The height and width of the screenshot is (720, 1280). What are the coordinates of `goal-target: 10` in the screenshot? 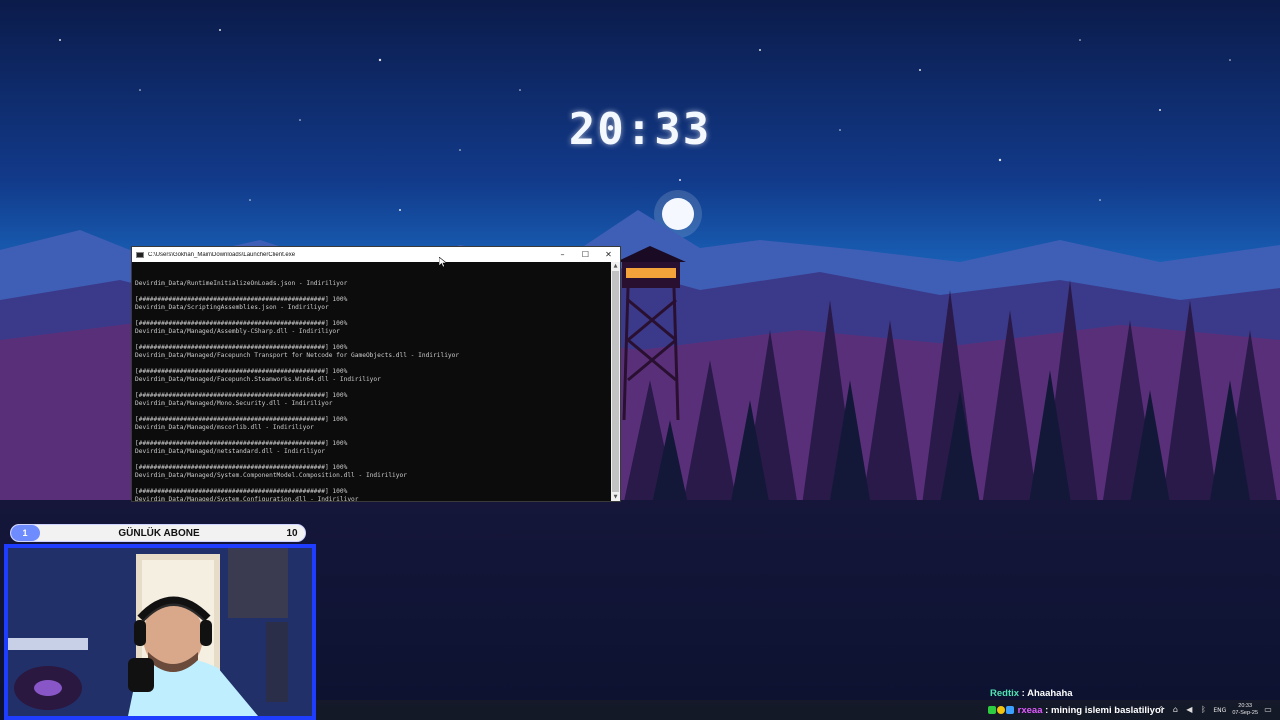 It's located at (292, 533).